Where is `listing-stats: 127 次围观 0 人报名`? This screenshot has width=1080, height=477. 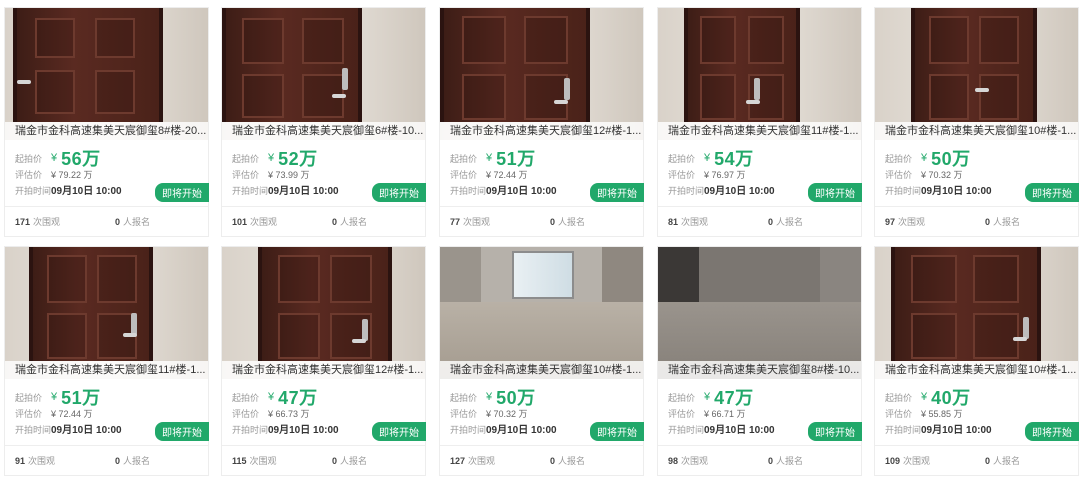 listing-stats: 127 次围观 0 人报名 is located at coordinates (541, 460).